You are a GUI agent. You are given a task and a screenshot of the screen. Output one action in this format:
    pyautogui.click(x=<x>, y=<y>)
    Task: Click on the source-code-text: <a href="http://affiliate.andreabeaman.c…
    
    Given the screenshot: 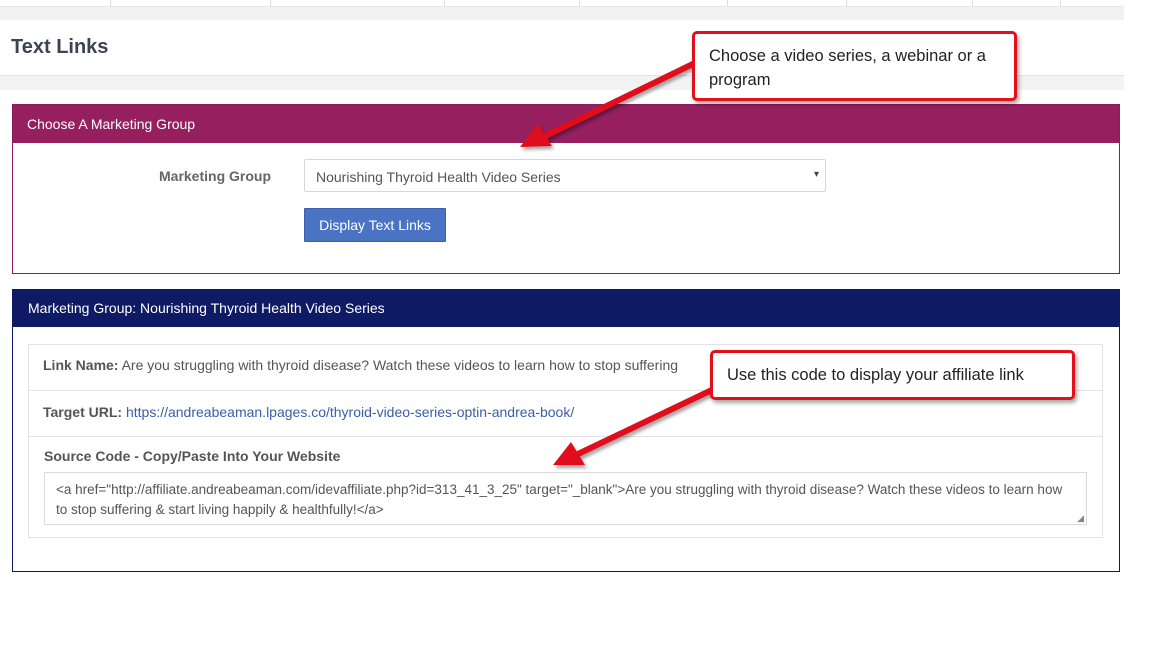 What is the action you would take?
    pyautogui.click(x=559, y=499)
    